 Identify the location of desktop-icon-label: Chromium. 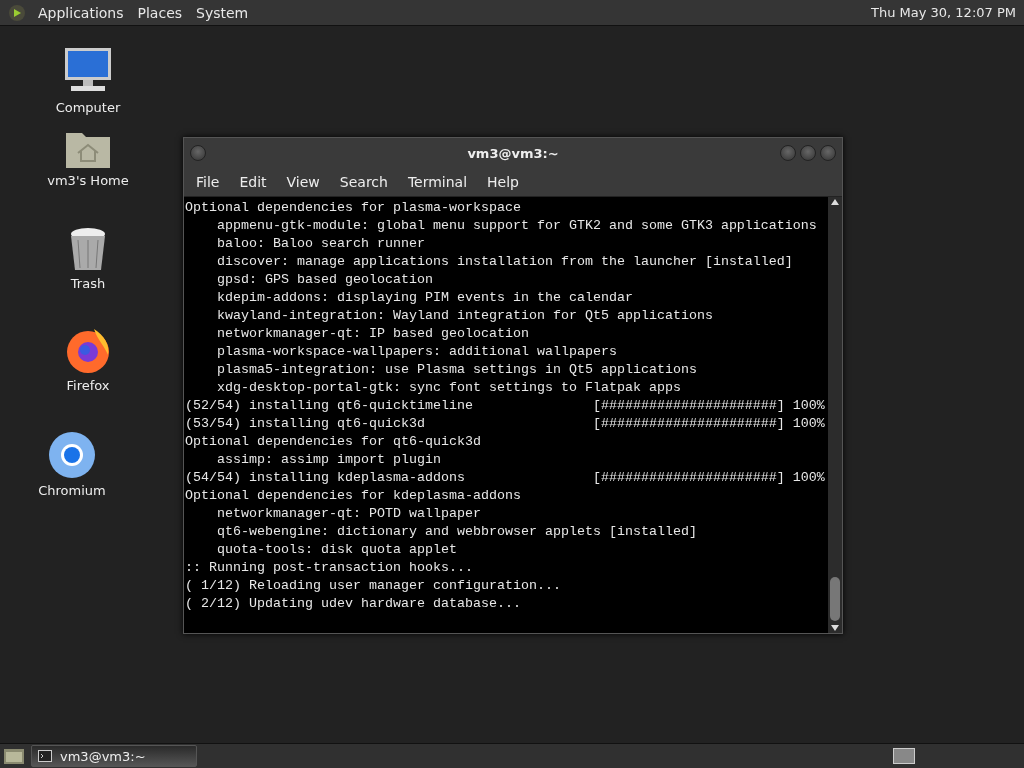
(72, 490).